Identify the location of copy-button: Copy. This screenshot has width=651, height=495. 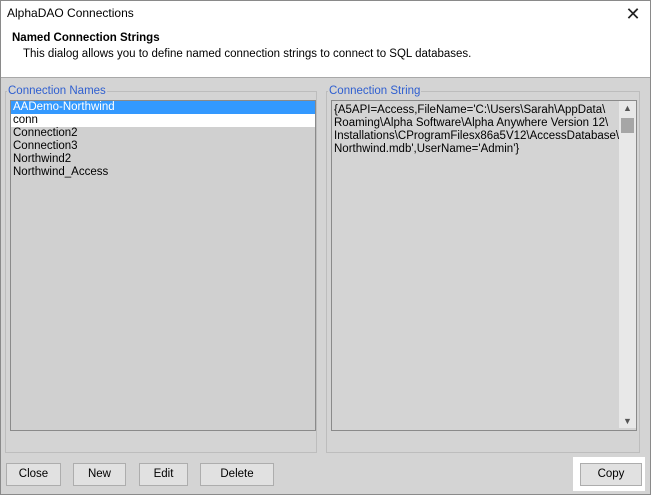
(611, 474).